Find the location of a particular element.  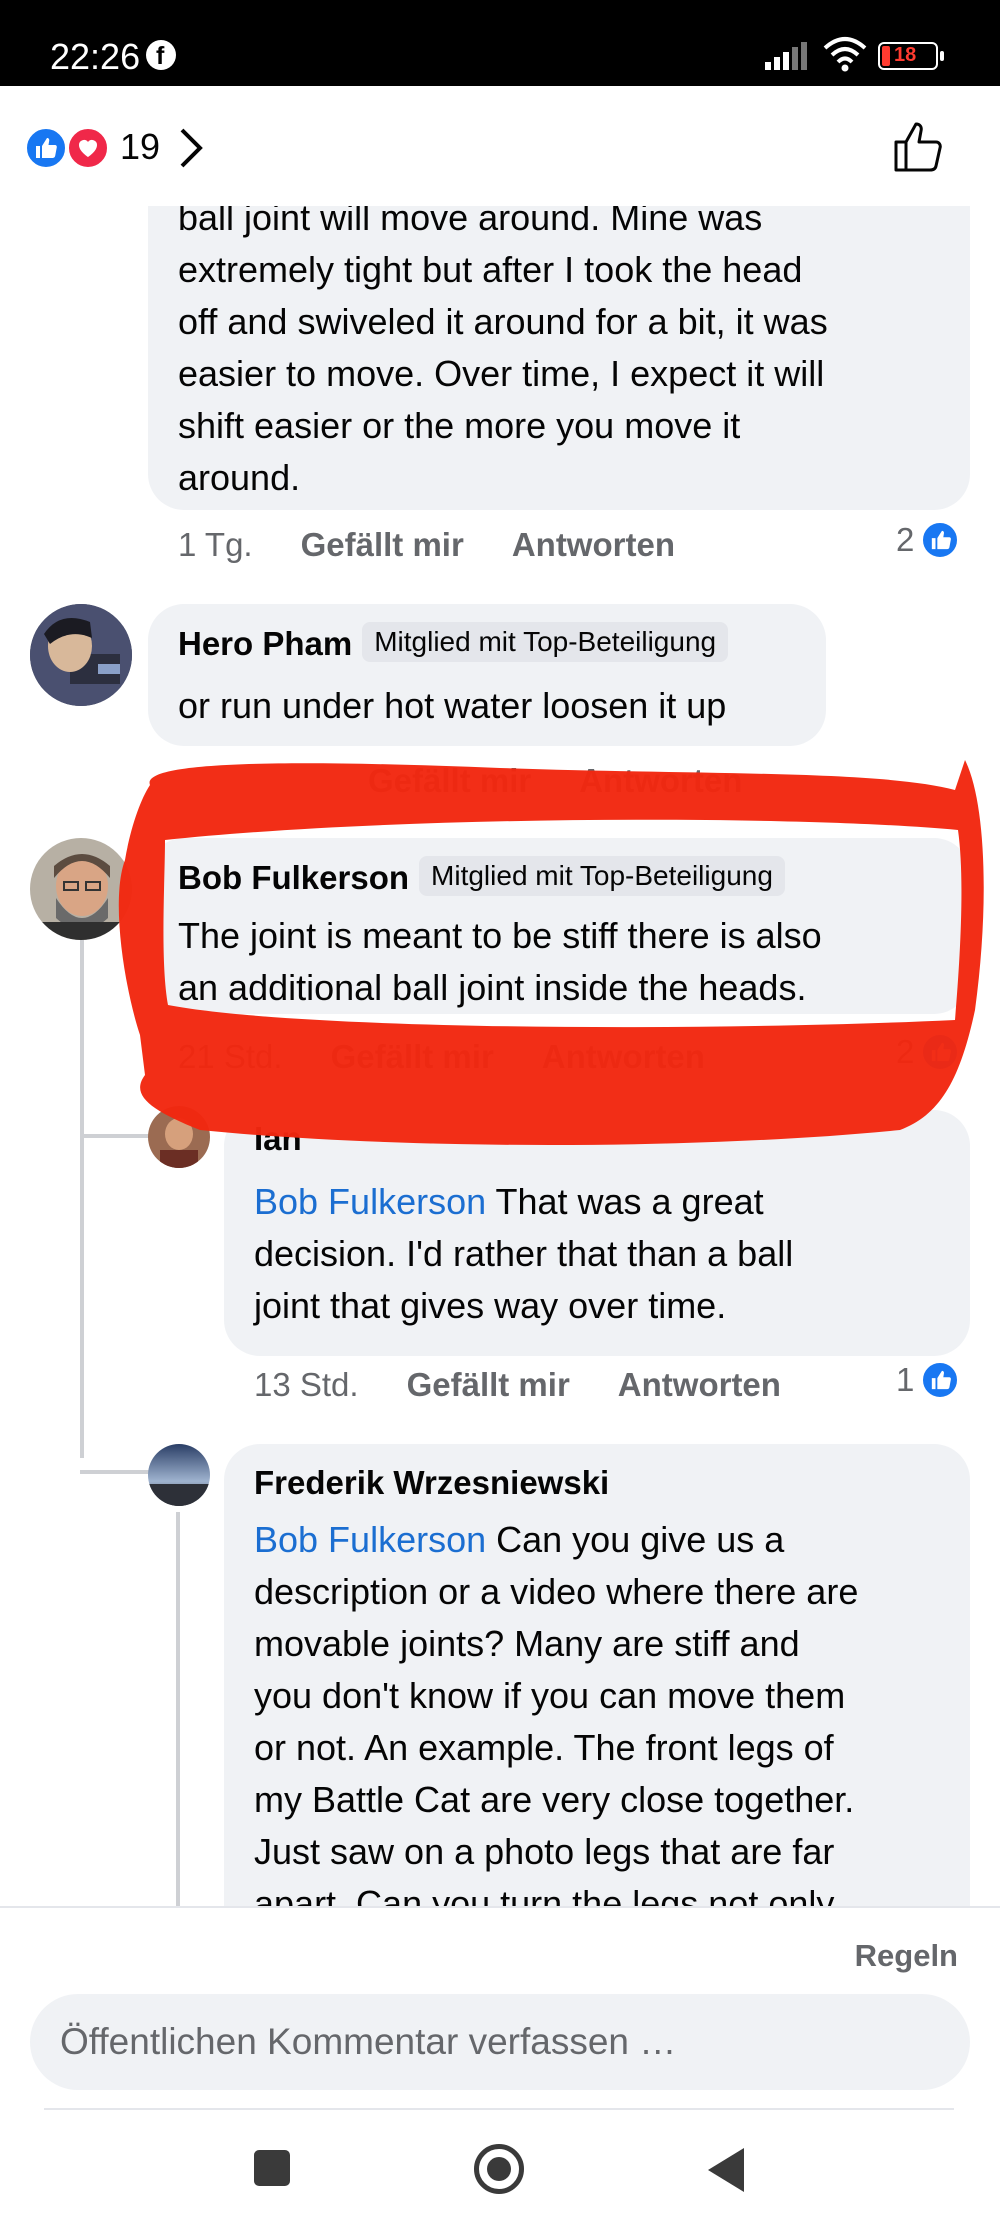

signal-icon is located at coordinates (786, 56).